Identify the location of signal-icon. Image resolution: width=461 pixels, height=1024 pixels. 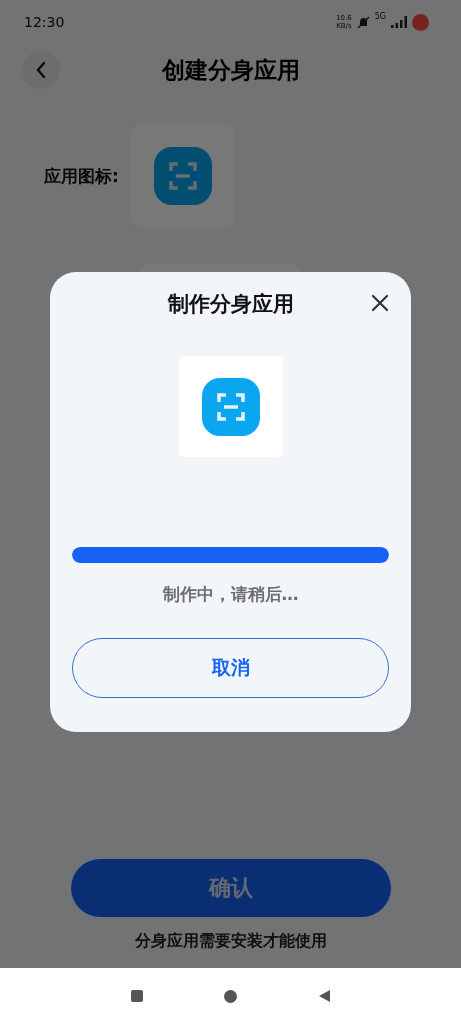
(399, 22).